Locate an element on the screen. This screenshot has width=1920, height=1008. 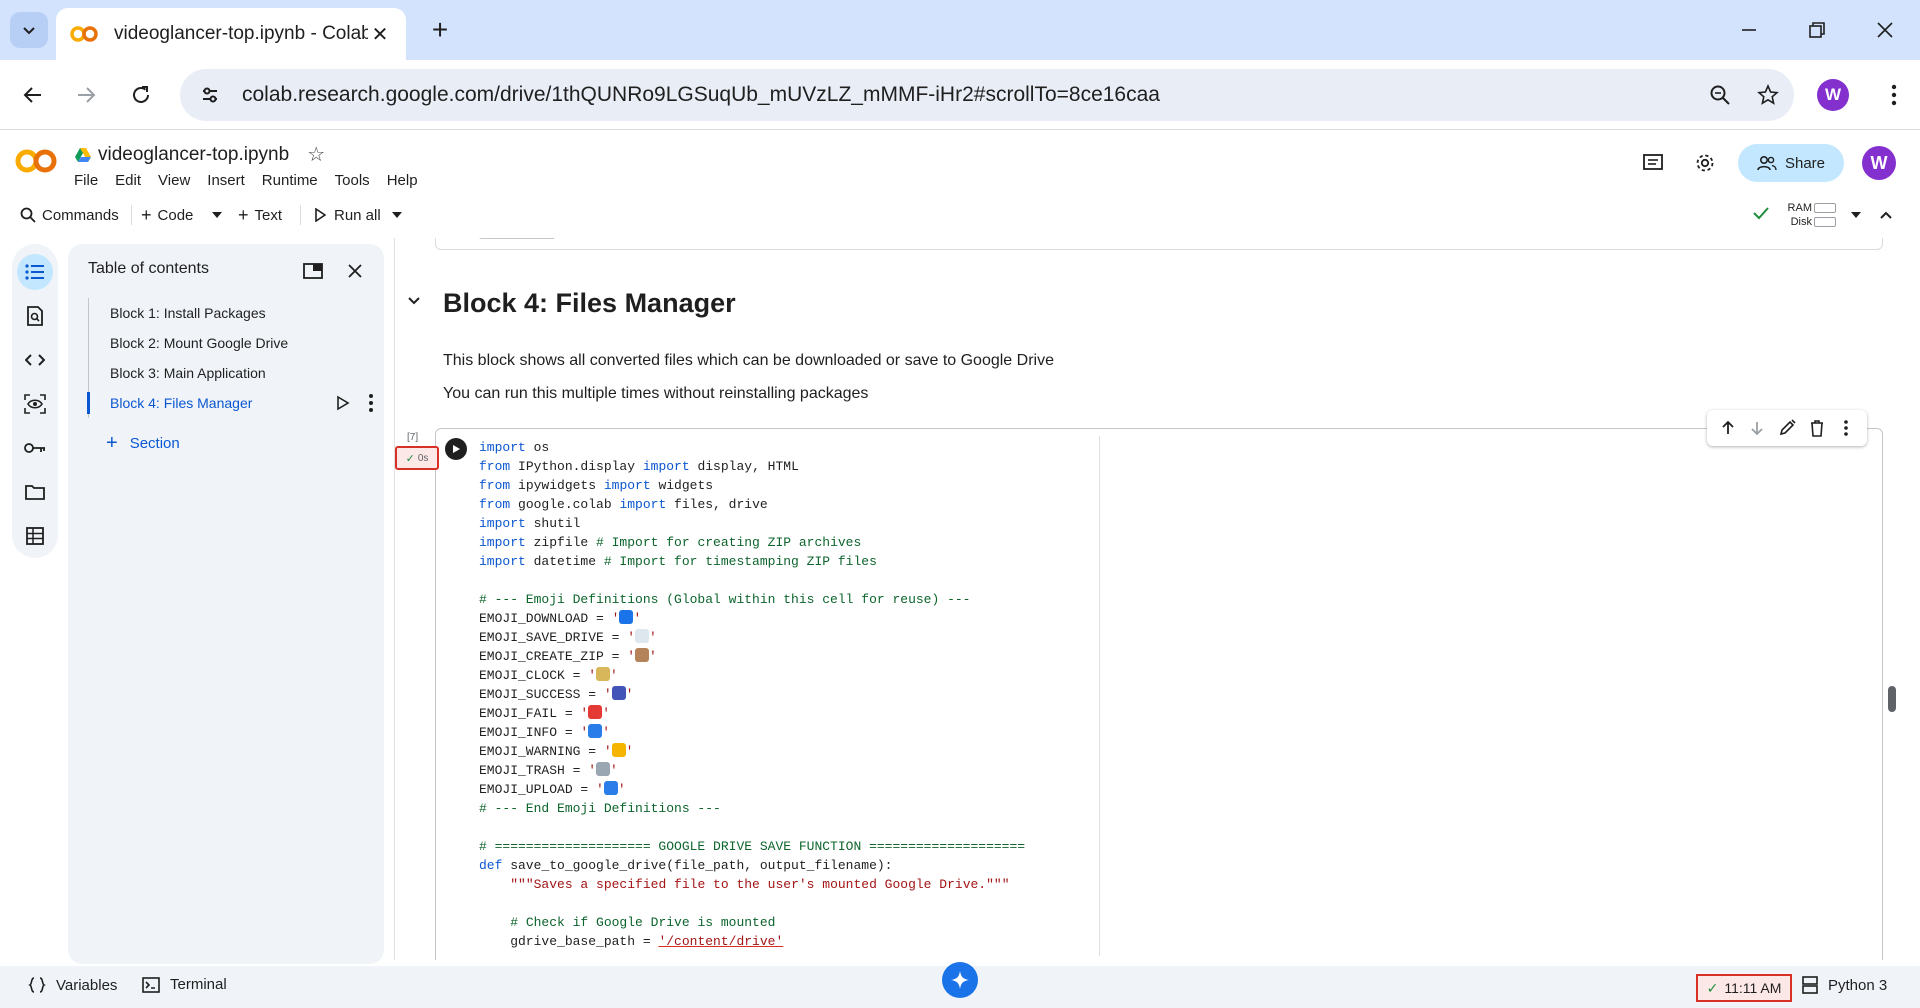
back-button is located at coordinates (33, 95).